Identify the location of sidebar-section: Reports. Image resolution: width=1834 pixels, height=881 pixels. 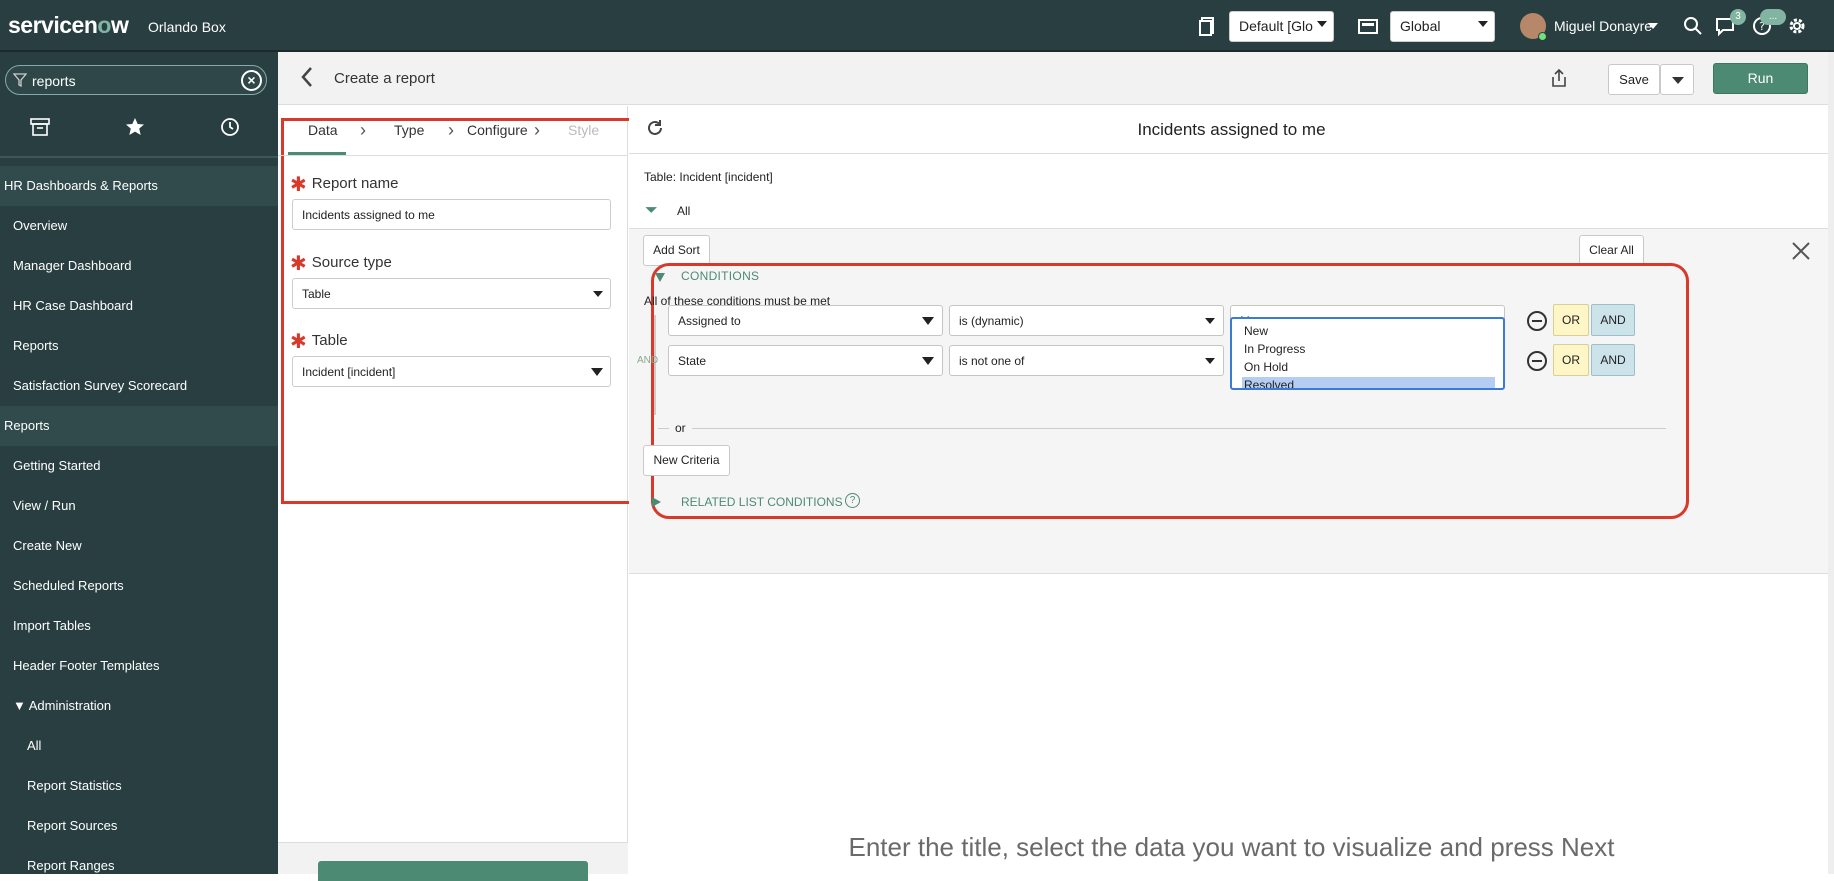
(139, 426).